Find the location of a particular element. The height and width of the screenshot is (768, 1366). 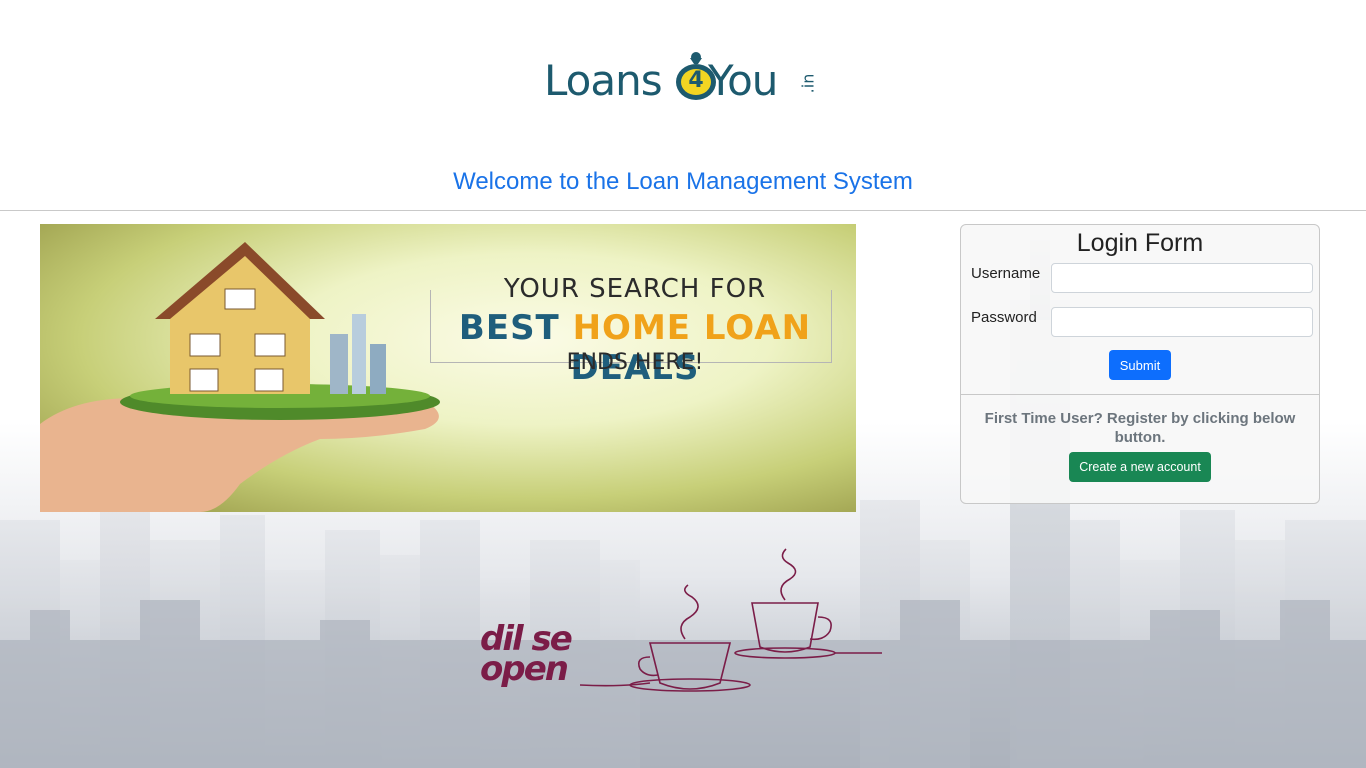

header-divider is located at coordinates (683, 210).